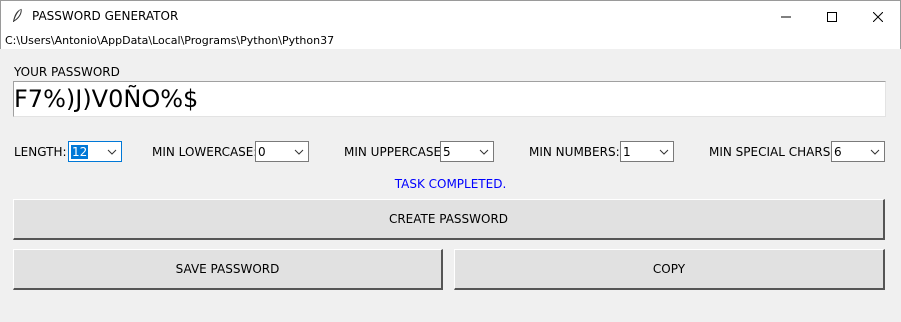  I want to click on status-message: TASK COMPLETED., so click(450, 184).